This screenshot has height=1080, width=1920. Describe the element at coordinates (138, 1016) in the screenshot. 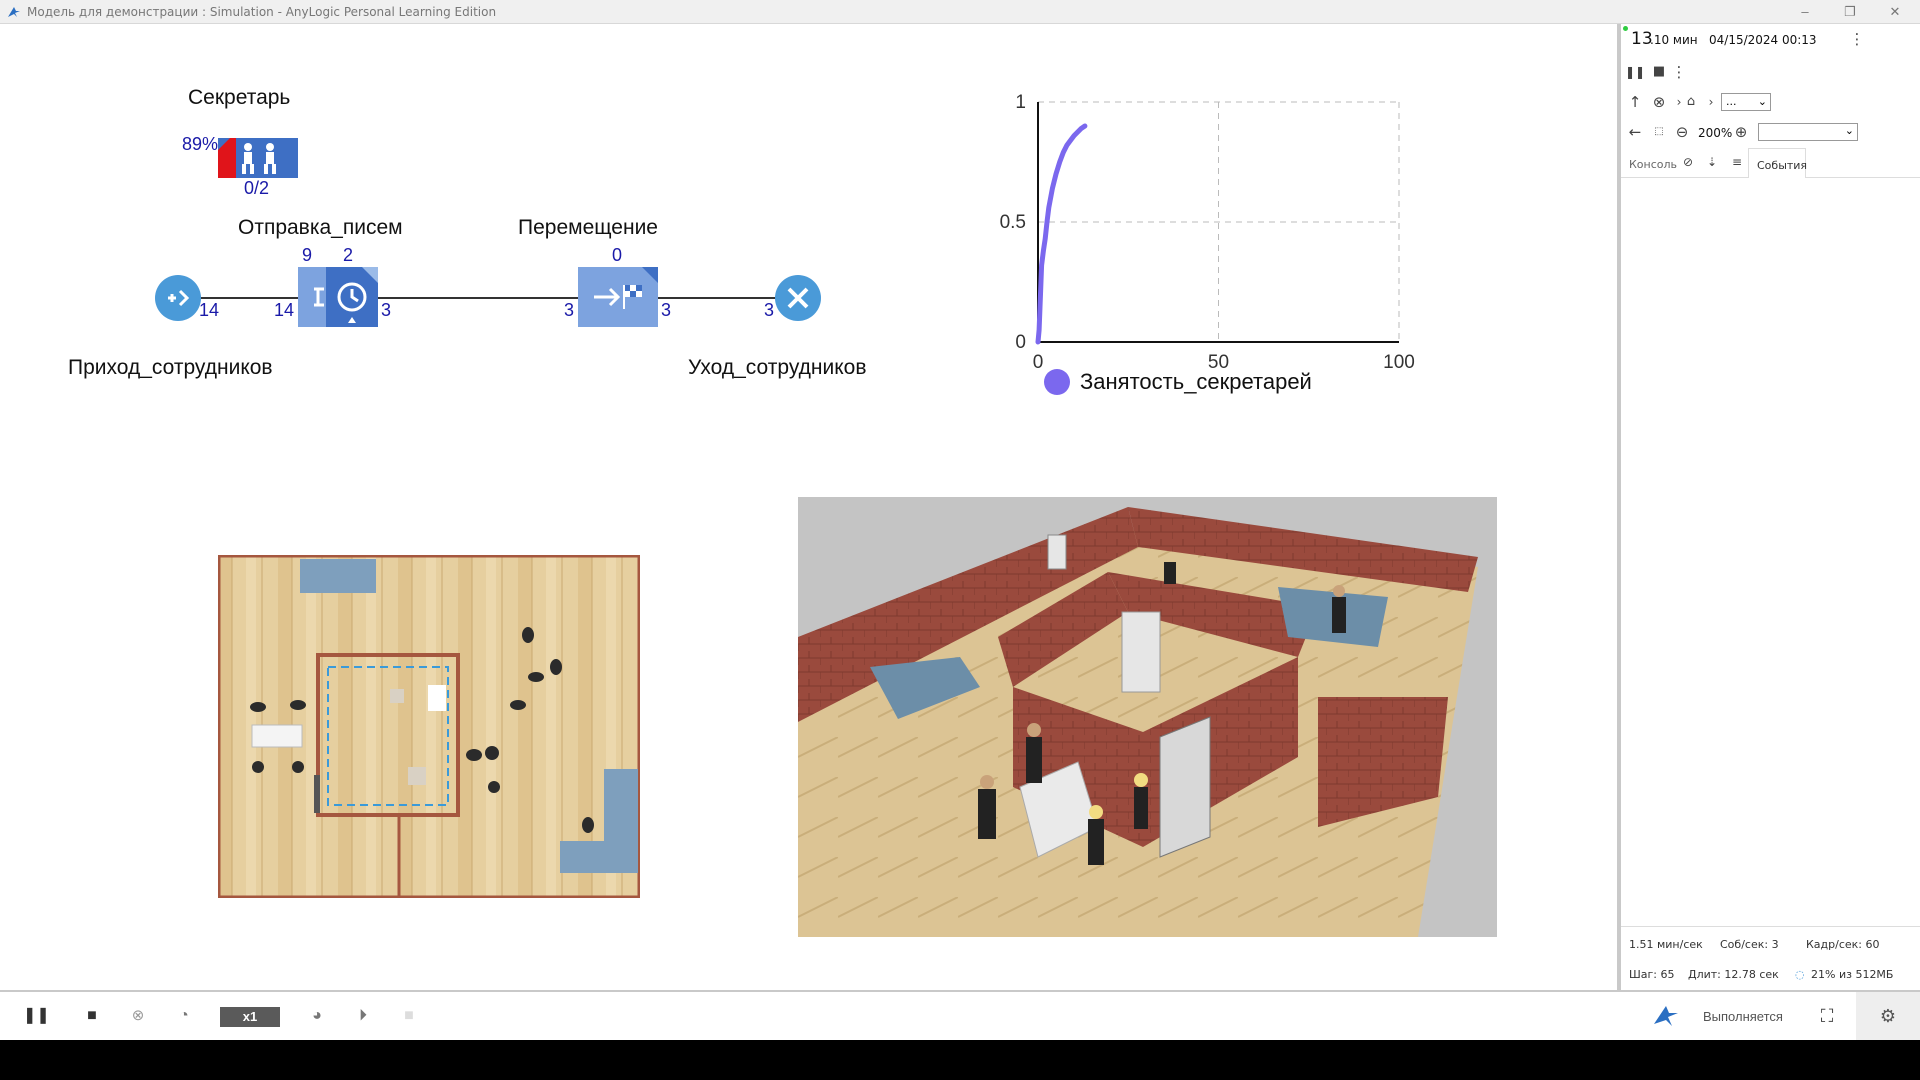

I see `reset-speed-icon: ⊗` at that location.